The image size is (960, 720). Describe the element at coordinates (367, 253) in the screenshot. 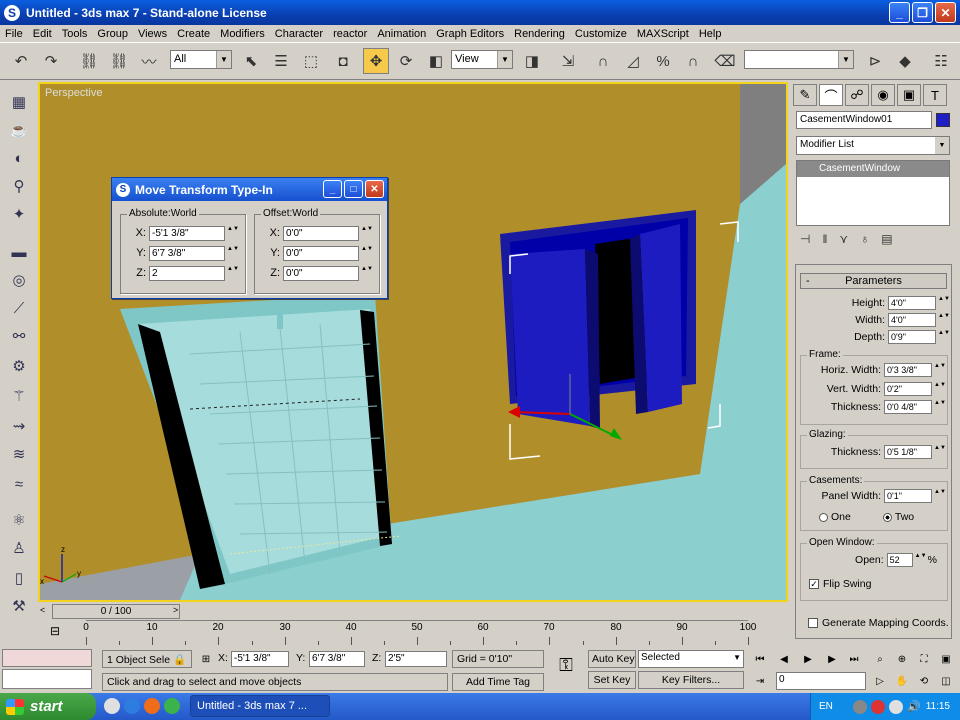

I see `offset-y-spinner: ▲▼` at that location.